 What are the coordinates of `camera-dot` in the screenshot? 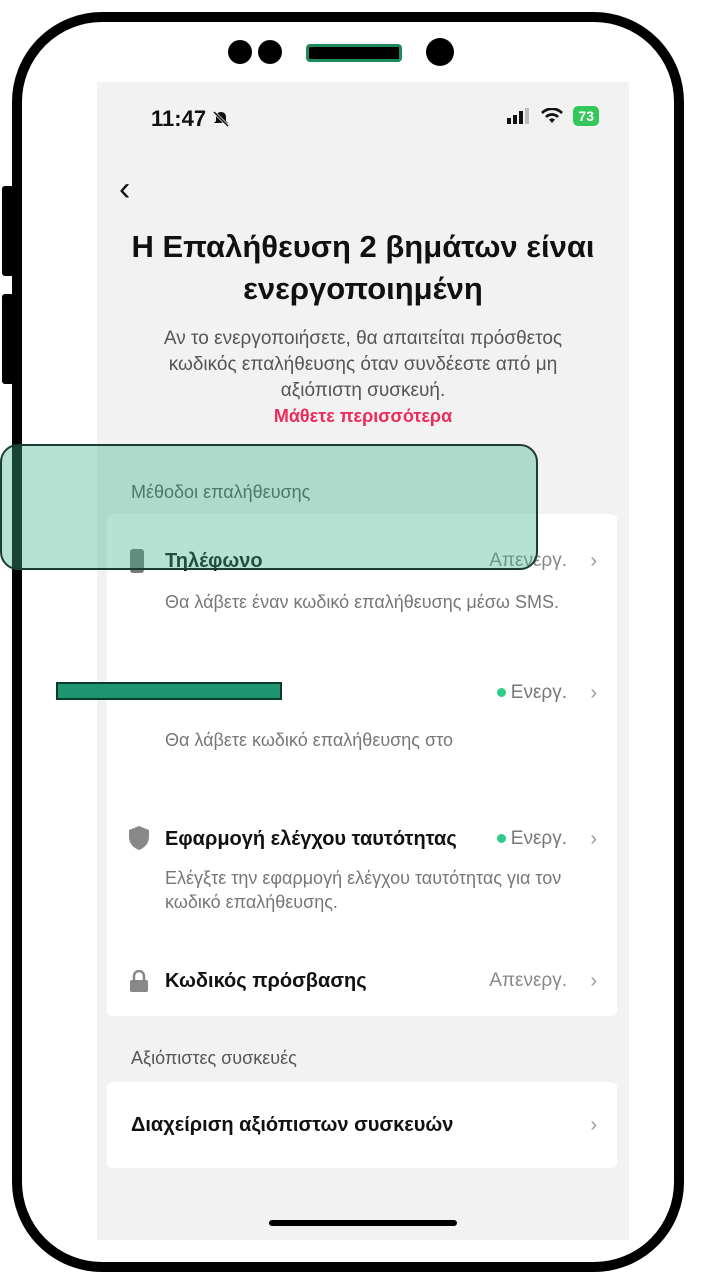 It's located at (240, 52).